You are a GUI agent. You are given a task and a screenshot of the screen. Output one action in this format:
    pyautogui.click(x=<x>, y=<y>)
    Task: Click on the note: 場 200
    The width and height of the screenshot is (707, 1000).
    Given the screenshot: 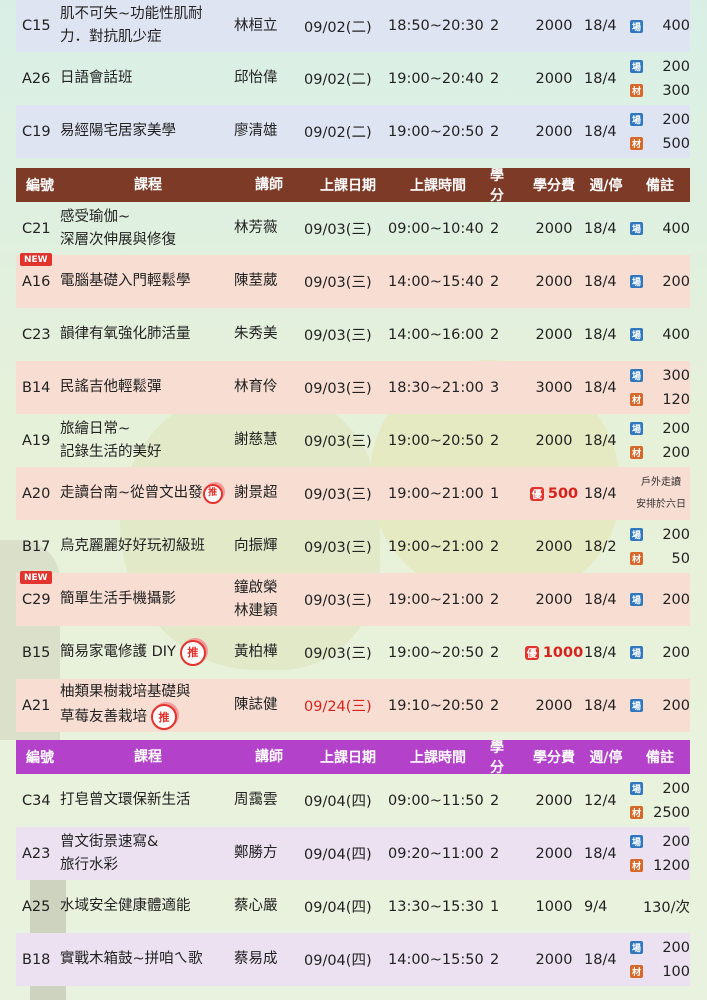 What is the action you would take?
    pyautogui.click(x=660, y=599)
    